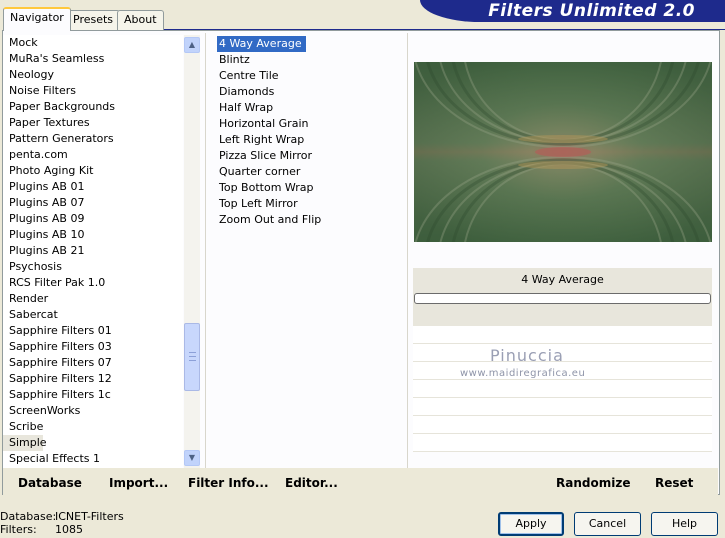  What do you see at coordinates (233, 60) in the screenshot?
I see `filter-item: Blintz` at bounding box center [233, 60].